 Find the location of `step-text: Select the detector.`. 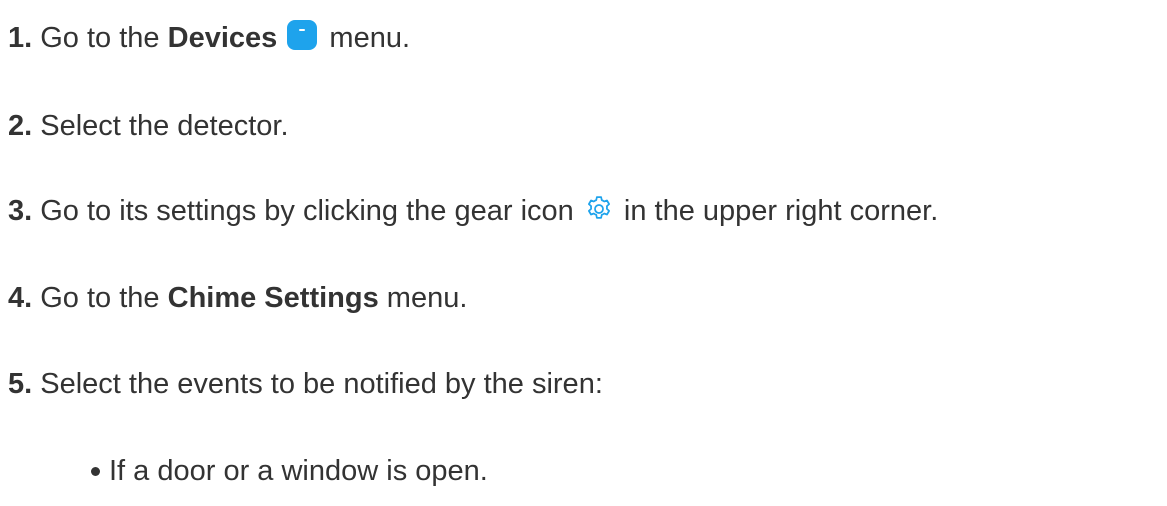

step-text: Select the detector. is located at coordinates (164, 126).